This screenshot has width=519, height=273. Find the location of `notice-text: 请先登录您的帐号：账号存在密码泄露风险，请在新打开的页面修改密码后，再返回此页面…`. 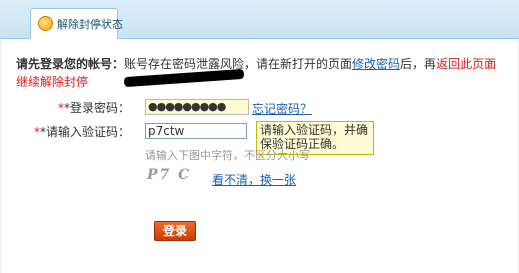

notice-text: 请先登录您的帐号：账号存在密码泄露风险，请在新打开的页面修改密码后，再返回此页面… is located at coordinates (261, 73).